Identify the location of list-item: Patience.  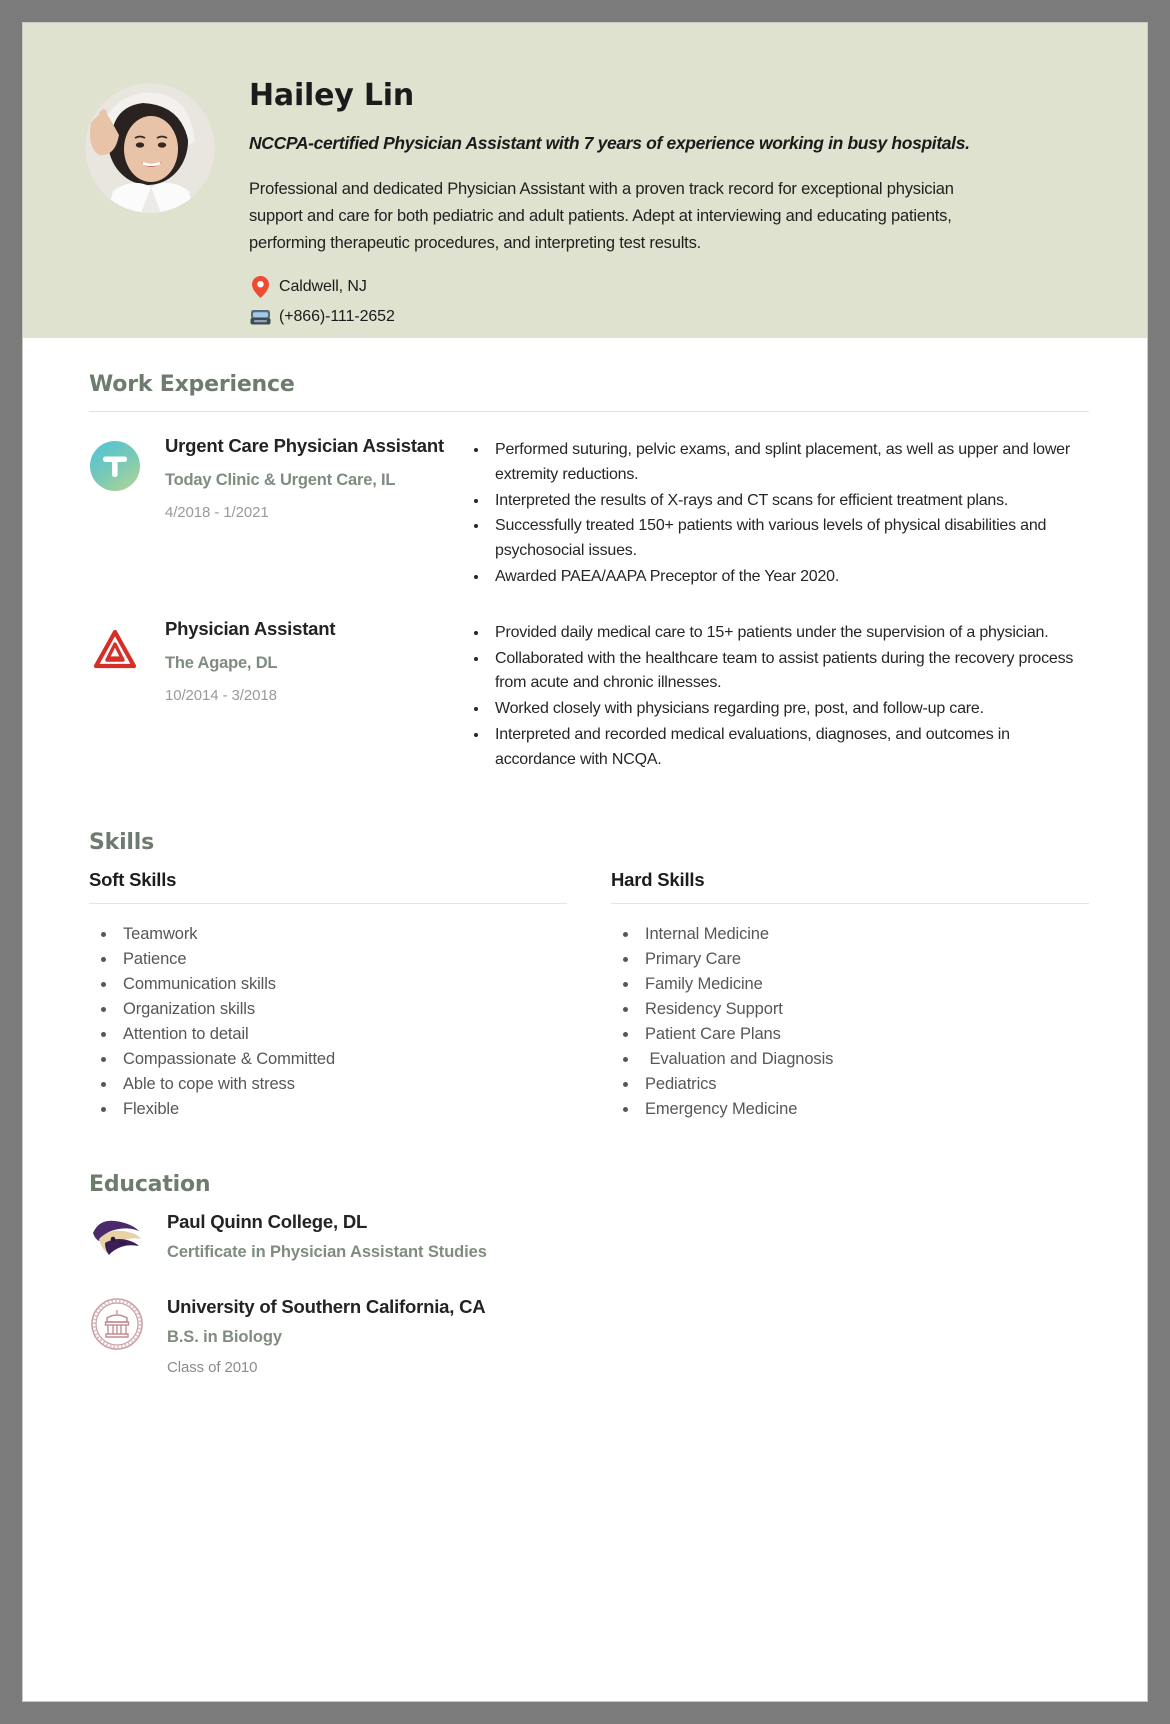
(342, 959).